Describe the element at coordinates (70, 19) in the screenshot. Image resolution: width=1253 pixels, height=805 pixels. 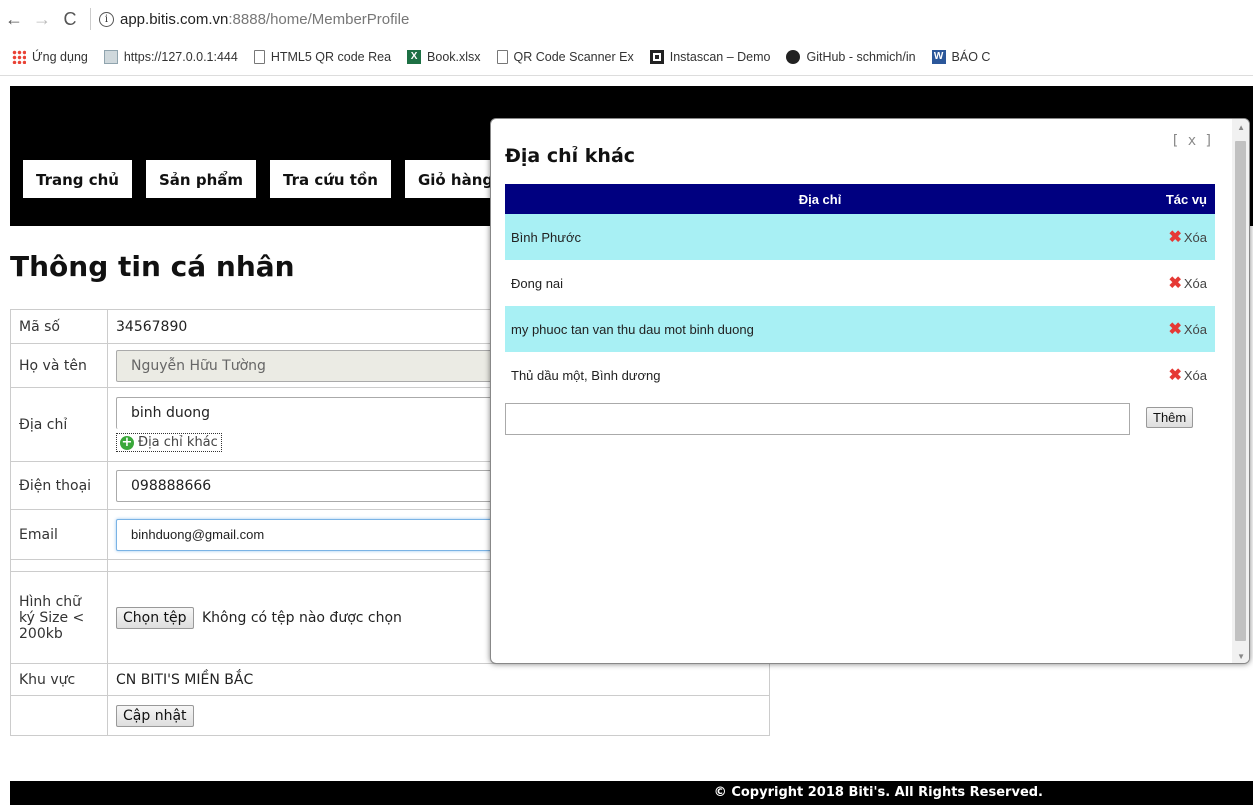
I see `reload-icon: C` at that location.